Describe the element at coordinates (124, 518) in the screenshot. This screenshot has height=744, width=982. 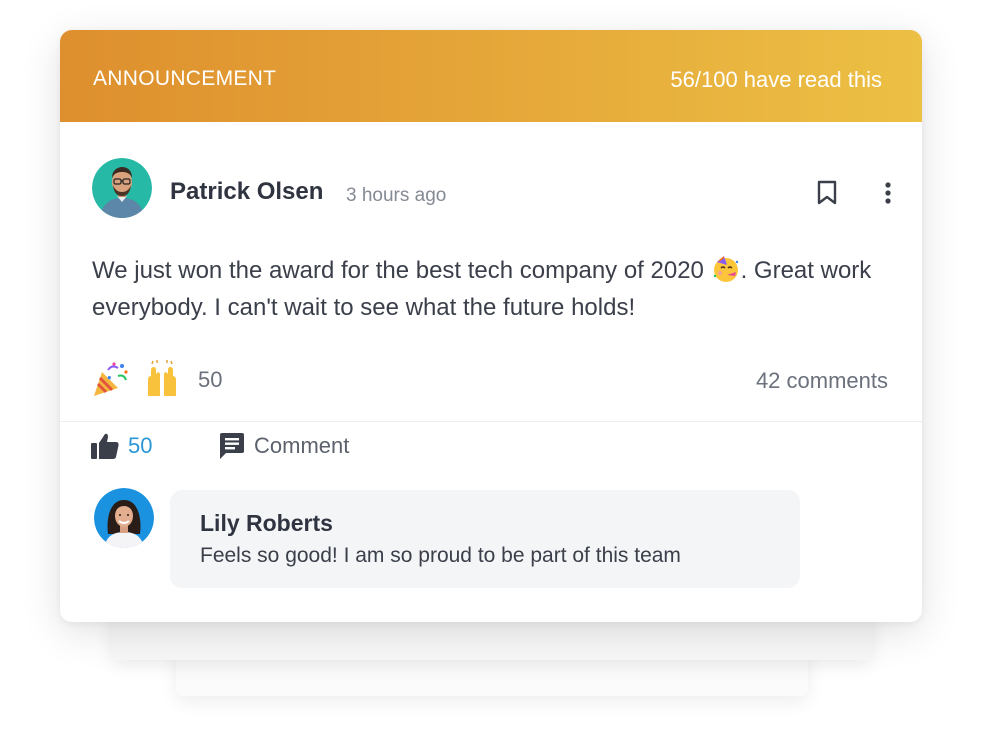
I see `commenter-avatar` at that location.